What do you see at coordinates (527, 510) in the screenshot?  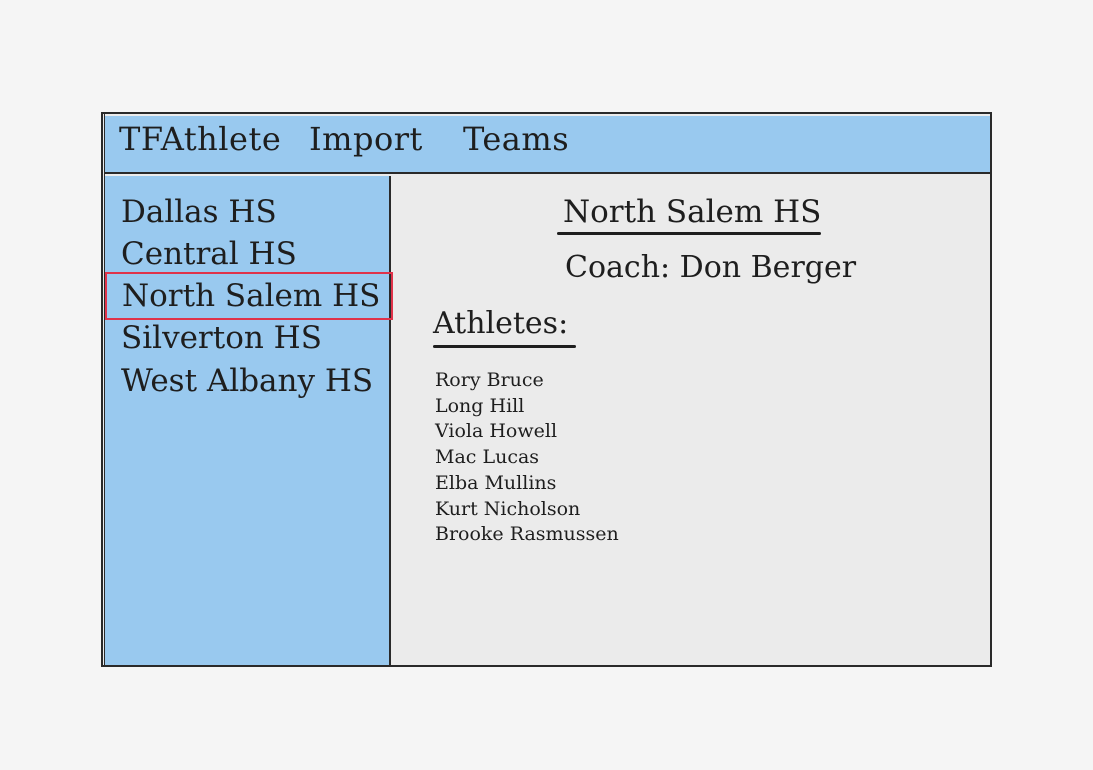 I see `athlete-list-item: Kurt Nicholson` at bounding box center [527, 510].